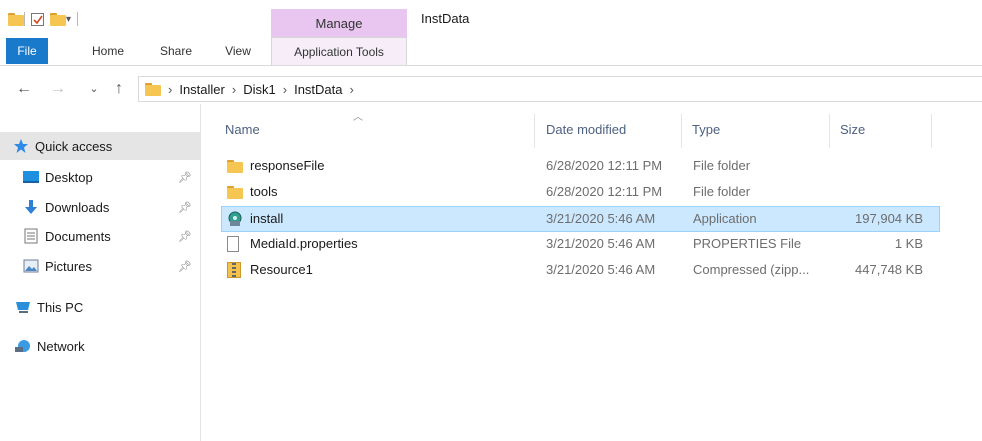 The height and width of the screenshot is (441, 982). What do you see at coordinates (77, 207) in the screenshot?
I see `nav-label: Downloads` at bounding box center [77, 207].